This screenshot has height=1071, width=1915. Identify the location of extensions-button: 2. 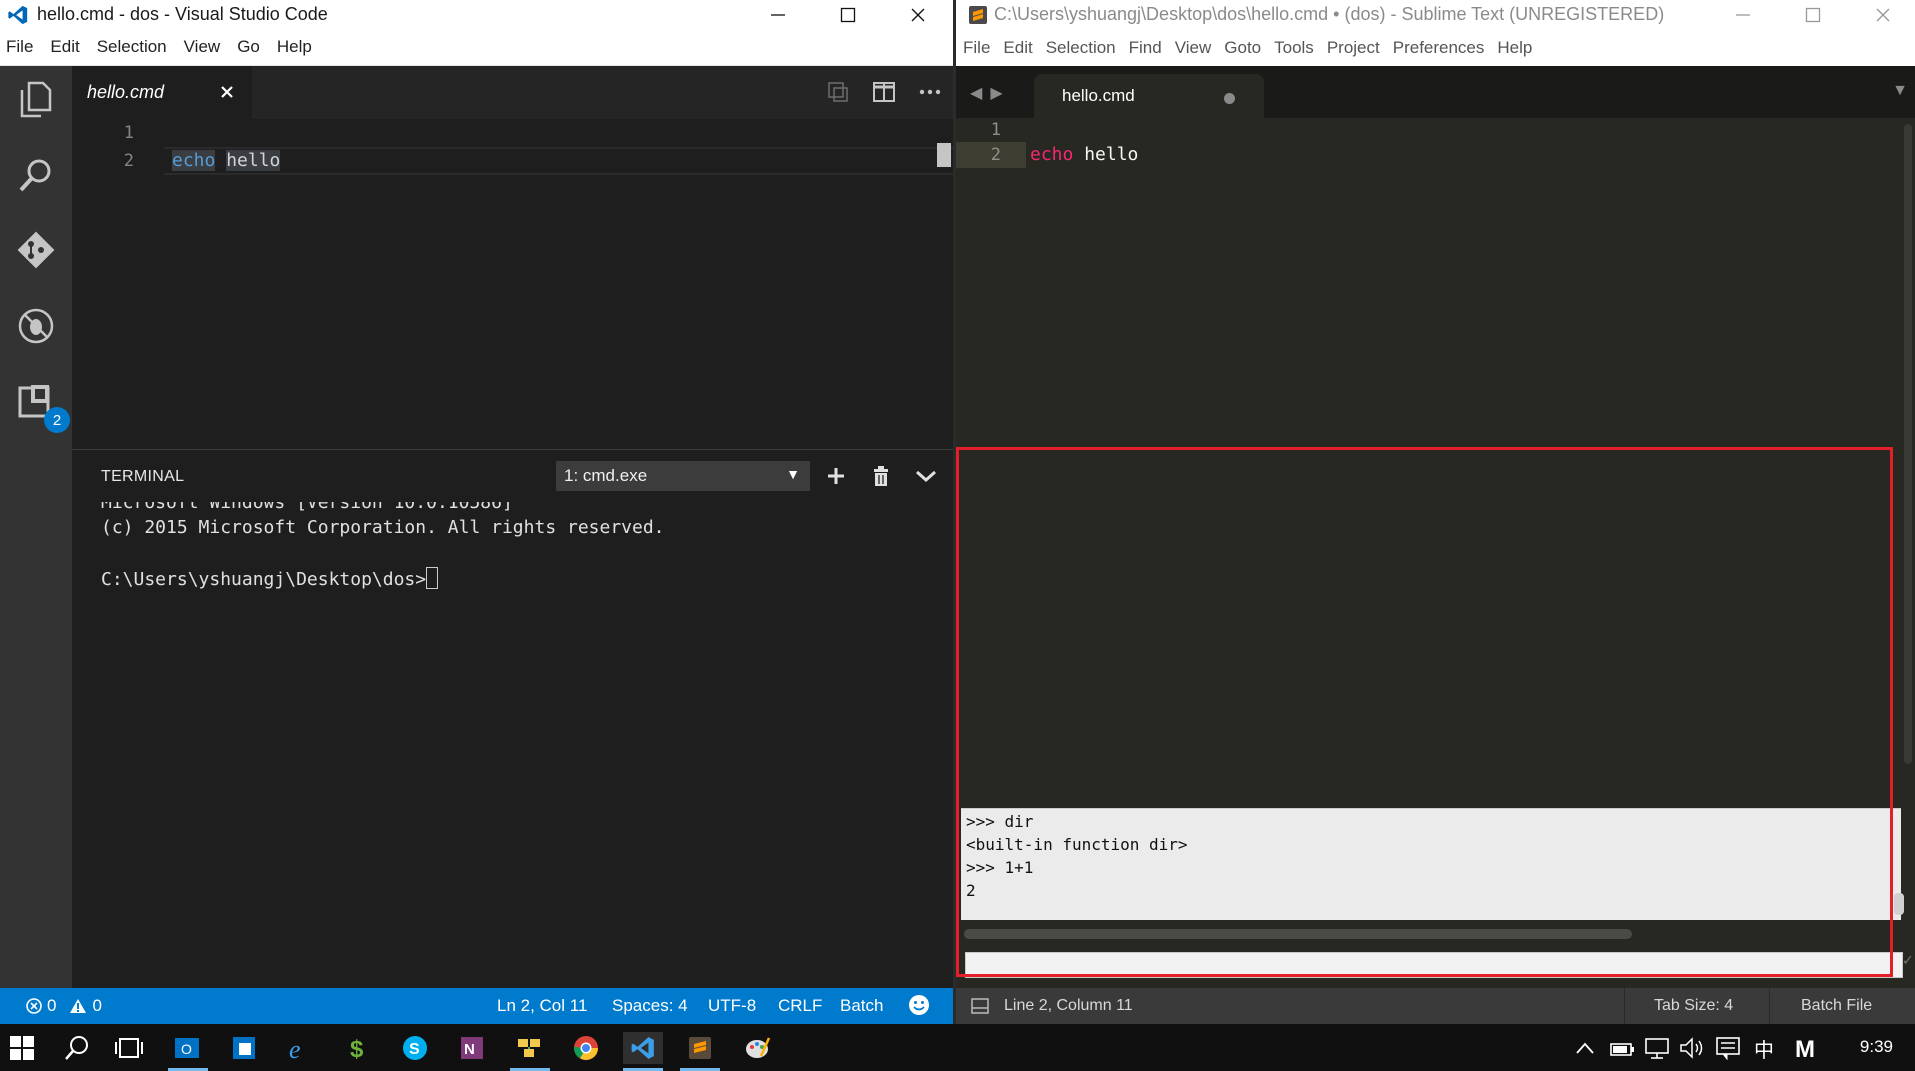
(41, 405).